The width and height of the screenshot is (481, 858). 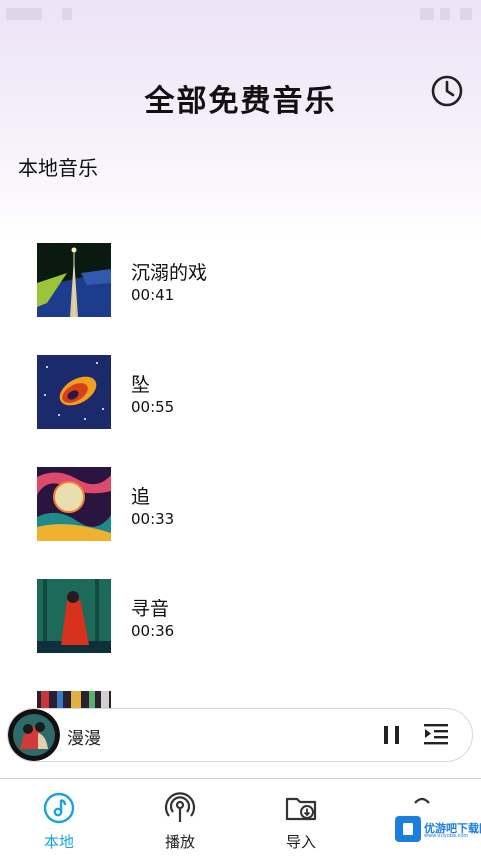 What do you see at coordinates (408, 829) in the screenshot?
I see `watermark-icon` at bounding box center [408, 829].